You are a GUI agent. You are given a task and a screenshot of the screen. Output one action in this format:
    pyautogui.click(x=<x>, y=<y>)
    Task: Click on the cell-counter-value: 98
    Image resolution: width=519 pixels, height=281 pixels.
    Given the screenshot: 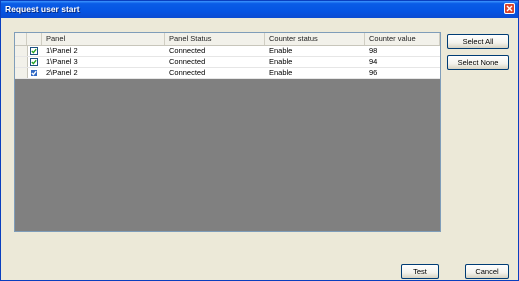 What is the action you would take?
    pyautogui.click(x=373, y=50)
    